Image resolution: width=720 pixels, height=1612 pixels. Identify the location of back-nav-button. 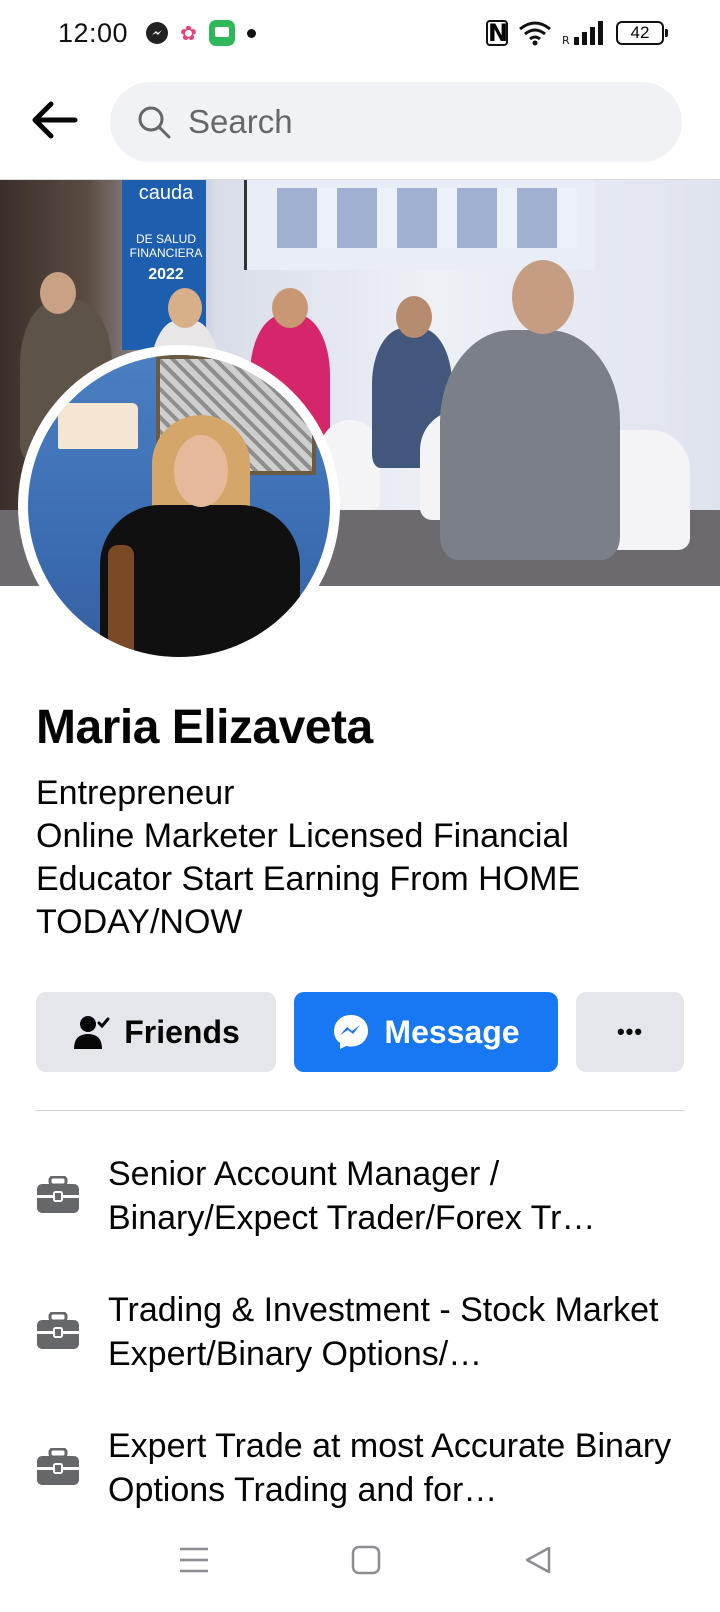
(538, 1560).